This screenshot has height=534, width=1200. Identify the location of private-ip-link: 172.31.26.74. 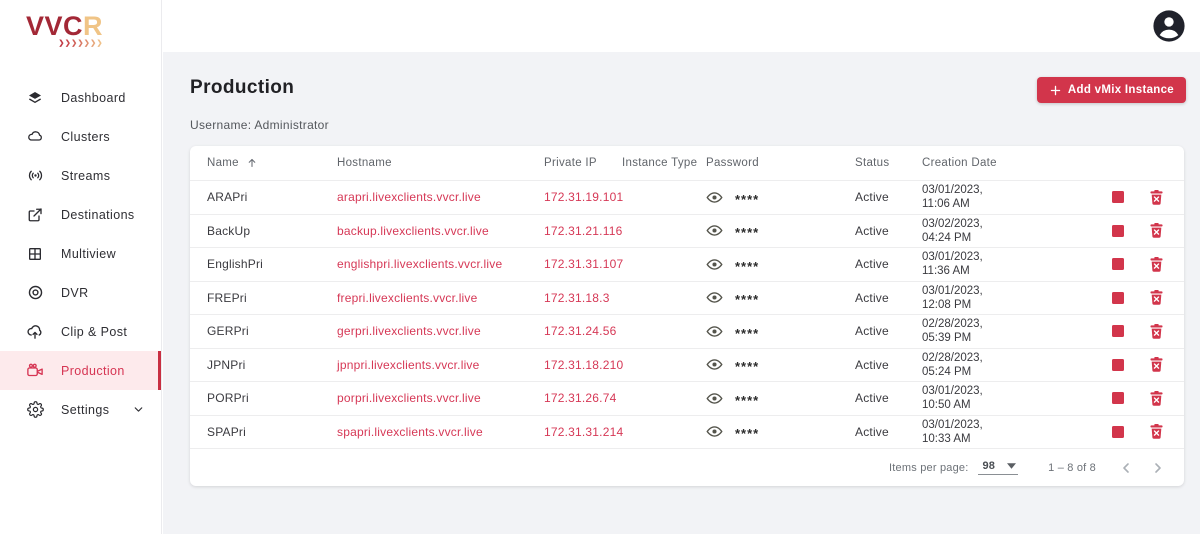
(583, 398).